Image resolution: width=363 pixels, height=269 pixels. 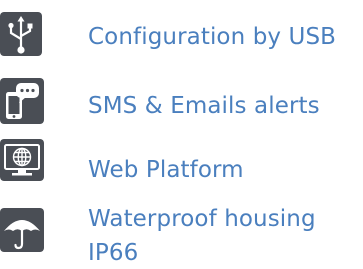 What do you see at coordinates (113, 253) in the screenshot?
I see `feature-waterproof-label-line2: IP66` at bounding box center [113, 253].